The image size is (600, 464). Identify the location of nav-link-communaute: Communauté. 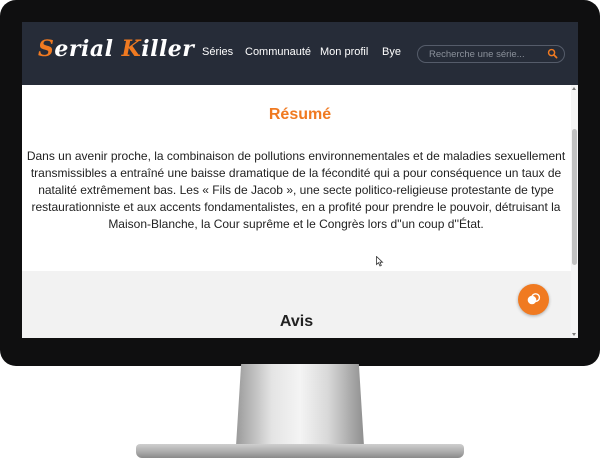
(278, 52).